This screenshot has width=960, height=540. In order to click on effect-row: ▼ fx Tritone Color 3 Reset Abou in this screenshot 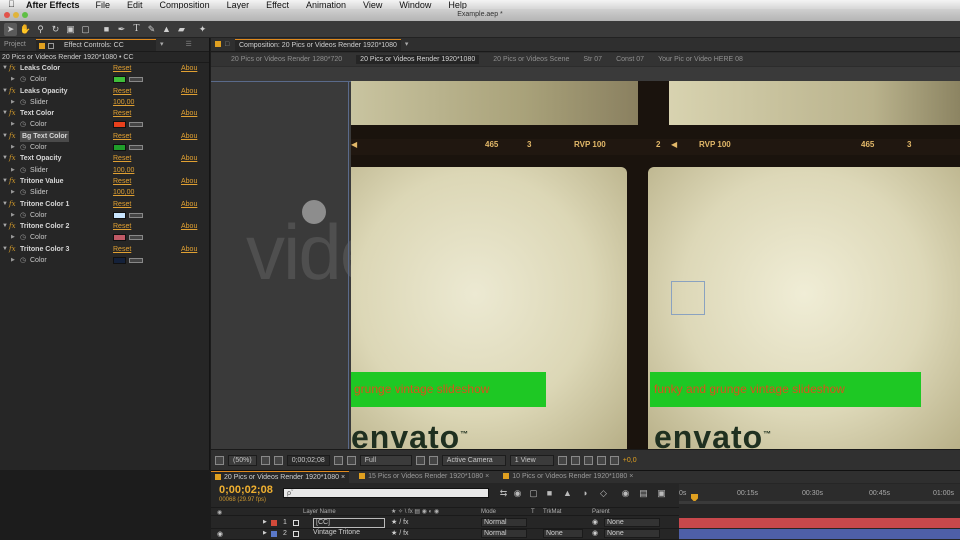, I will do `click(104, 249)`.